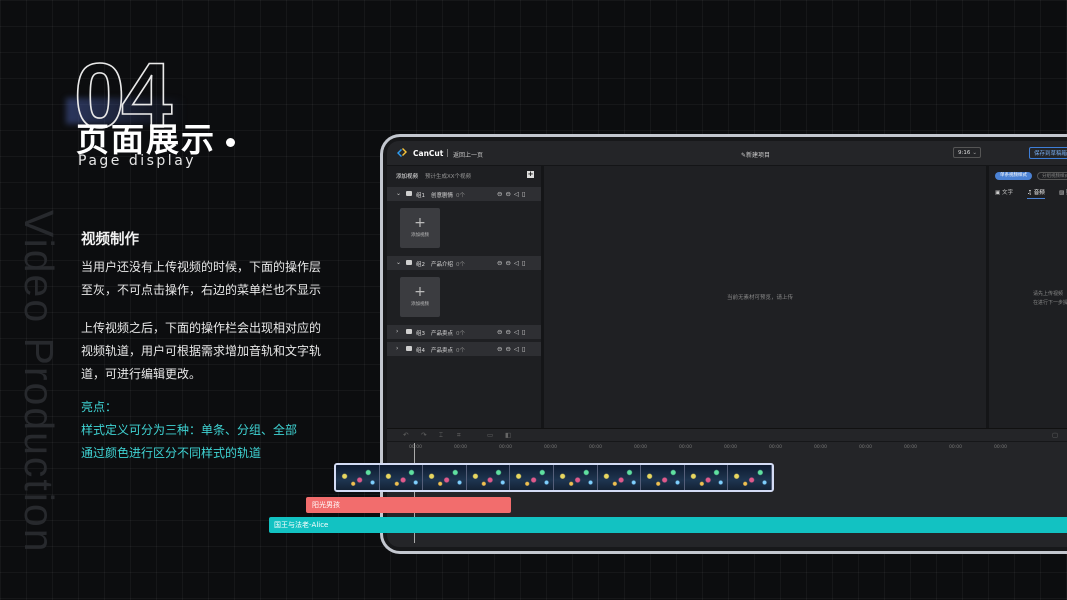 This screenshot has height=600, width=1067. What do you see at coordinates (998, 193) in the screenshot?
I see `text-icon: ▣` at bounding box center [998, 193].